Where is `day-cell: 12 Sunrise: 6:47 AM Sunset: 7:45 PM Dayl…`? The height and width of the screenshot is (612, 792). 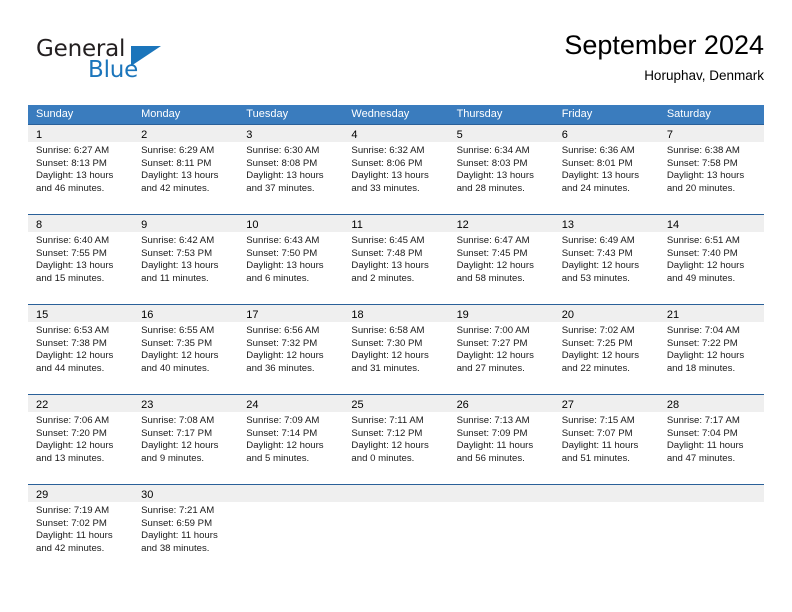 day-cell: 12 Sunrise: 6:47 AM Sunset: 7:45 PM Dayl… is located at coordinates (501, 259).